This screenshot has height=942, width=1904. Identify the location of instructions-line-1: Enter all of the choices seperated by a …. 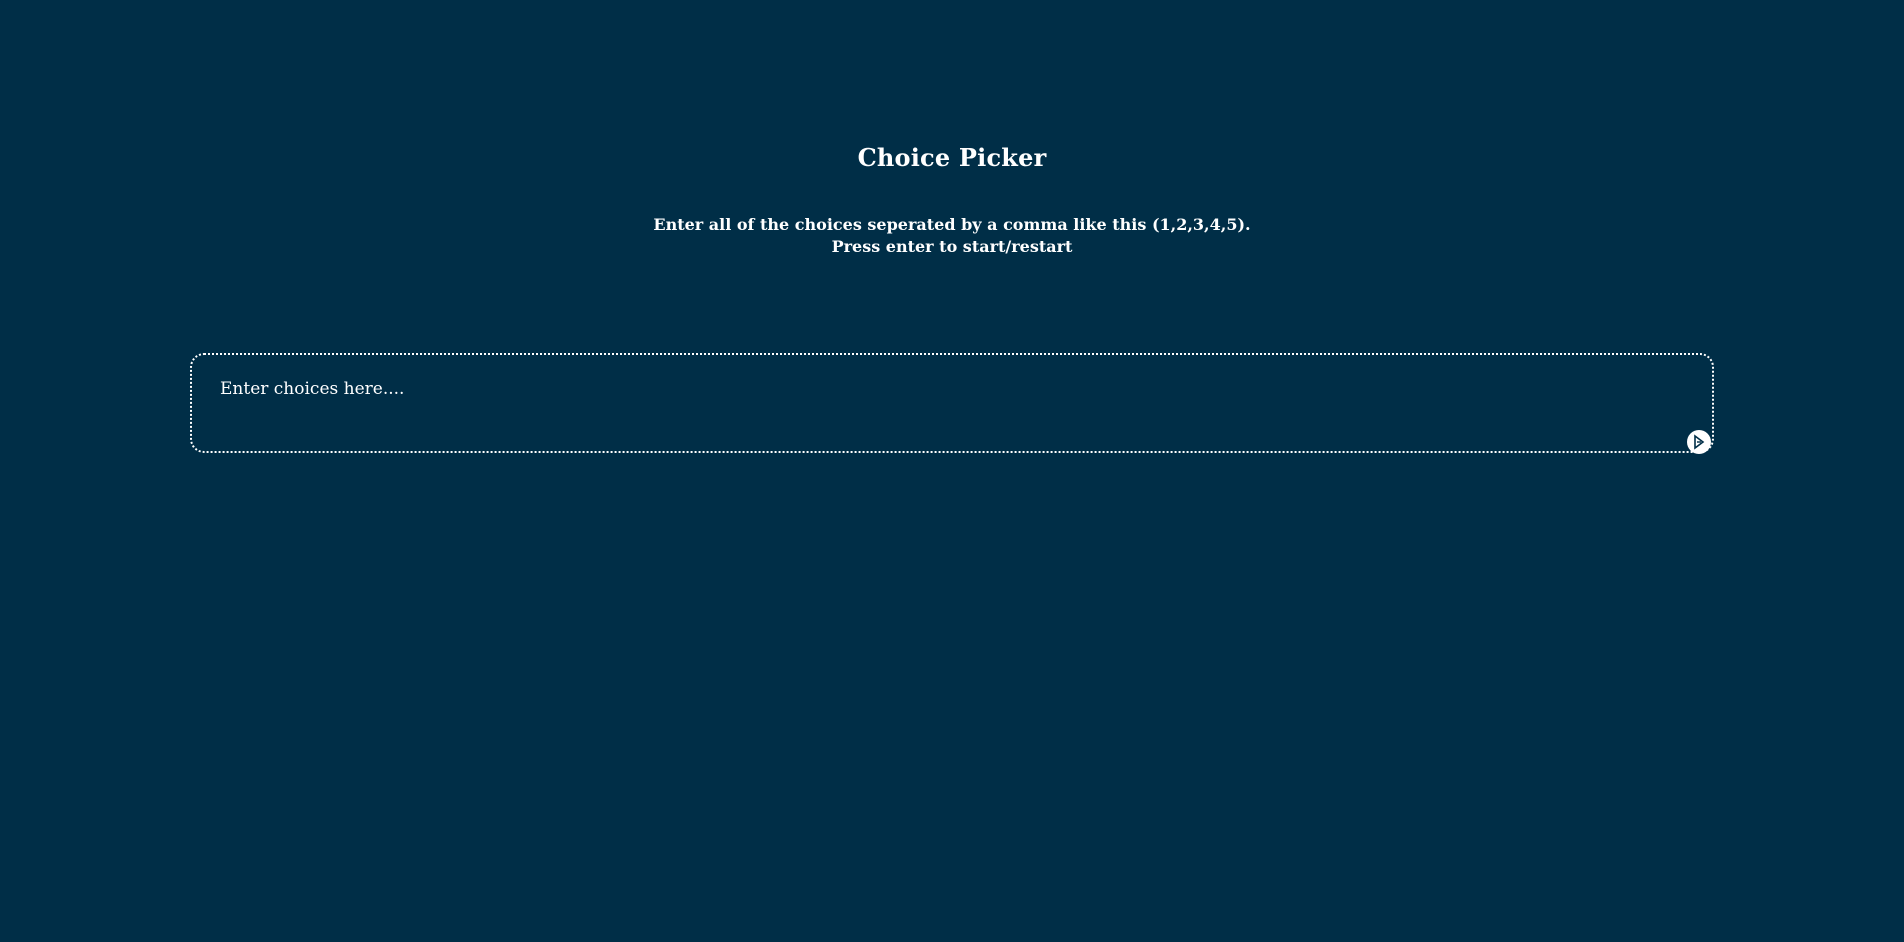
(952, 224).